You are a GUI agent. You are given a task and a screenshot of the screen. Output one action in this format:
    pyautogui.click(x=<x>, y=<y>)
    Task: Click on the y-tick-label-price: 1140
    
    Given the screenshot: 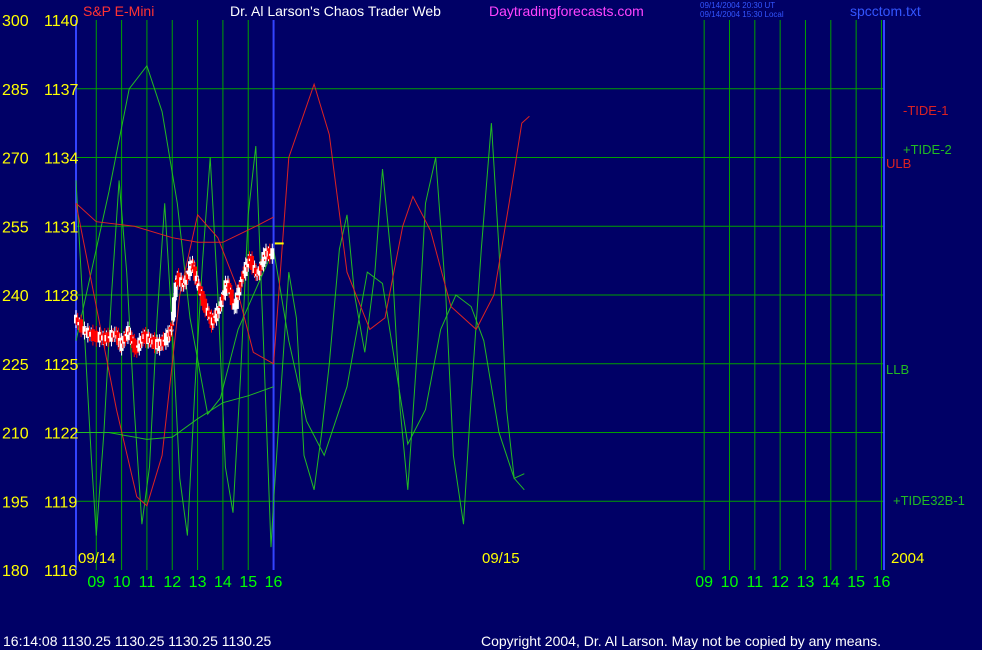 What is the action you would take?
    pyautogui.click(x=61, y=21)
    